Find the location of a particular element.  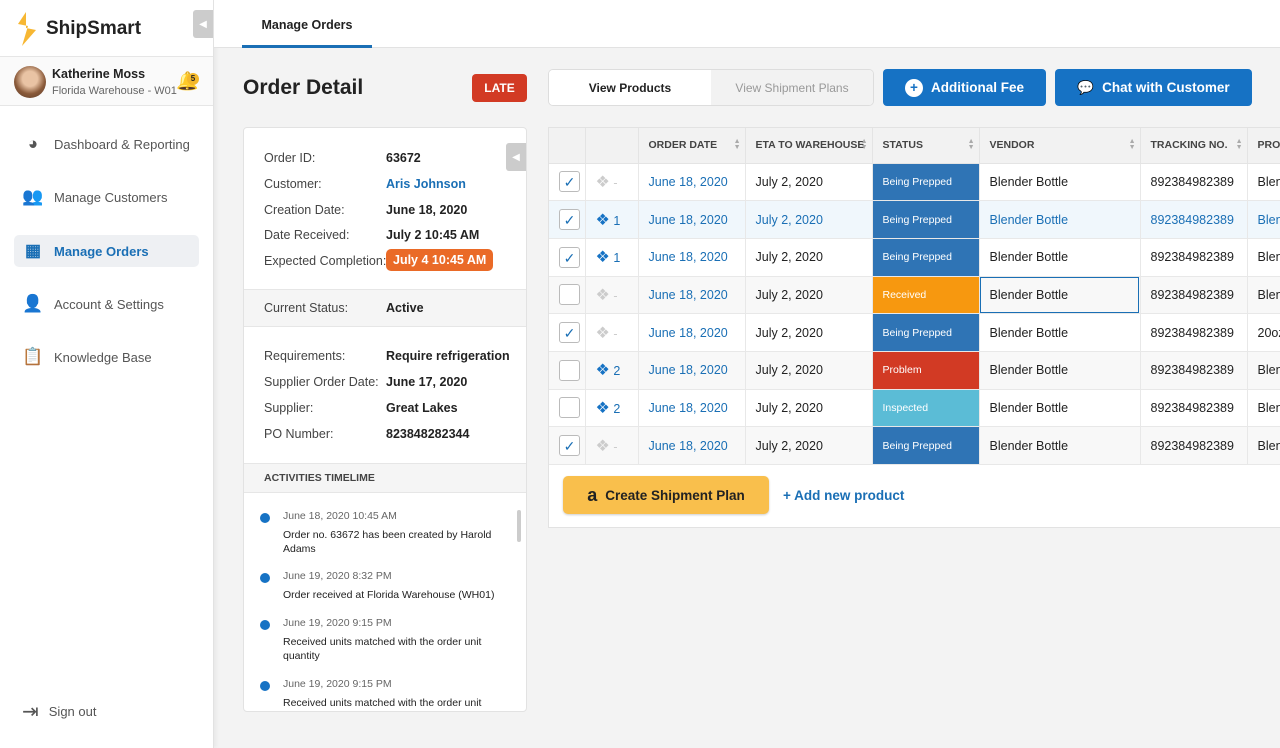

logo: ShipSmart is located at coordinates (77, 29).